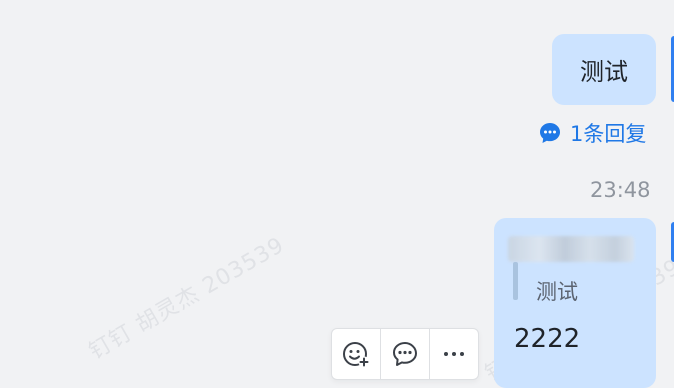  I want to click on reply-icon, so click(405, 354).